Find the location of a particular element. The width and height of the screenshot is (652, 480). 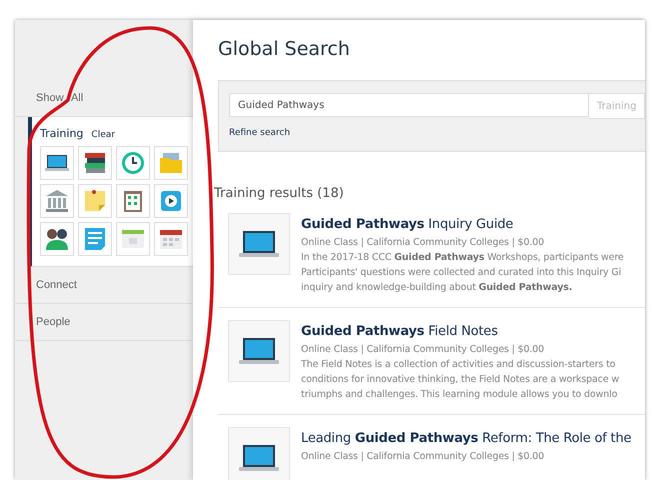

result-description: conditions for innovative thinking, the Field Notes are a workspace w is located at coordinates (460, 380).